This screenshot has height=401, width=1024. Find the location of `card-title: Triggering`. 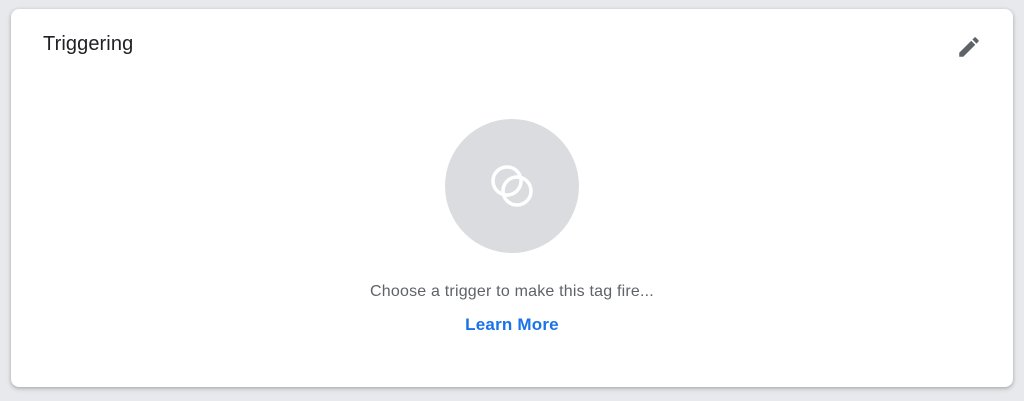

card-title: Triggering is located at coordinates (88, 44).